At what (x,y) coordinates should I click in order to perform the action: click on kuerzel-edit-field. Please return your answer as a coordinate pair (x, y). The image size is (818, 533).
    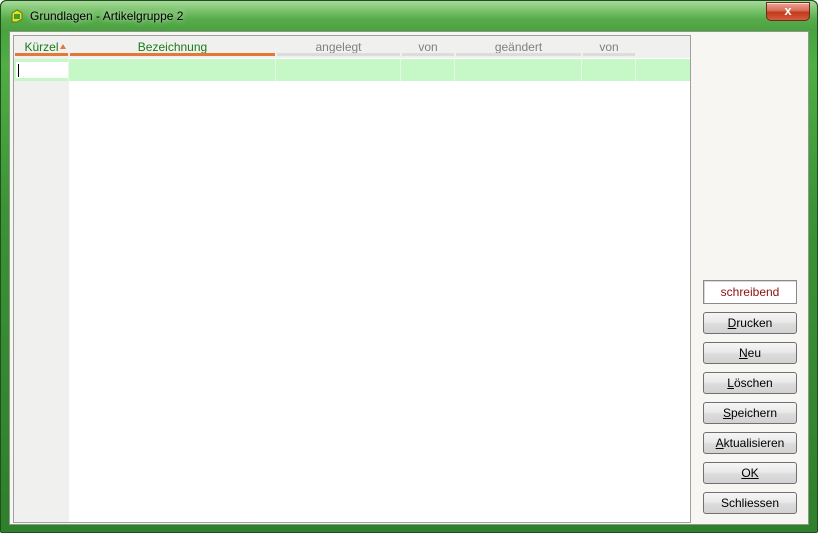
    Looking at the image, I should click on (42, 70).